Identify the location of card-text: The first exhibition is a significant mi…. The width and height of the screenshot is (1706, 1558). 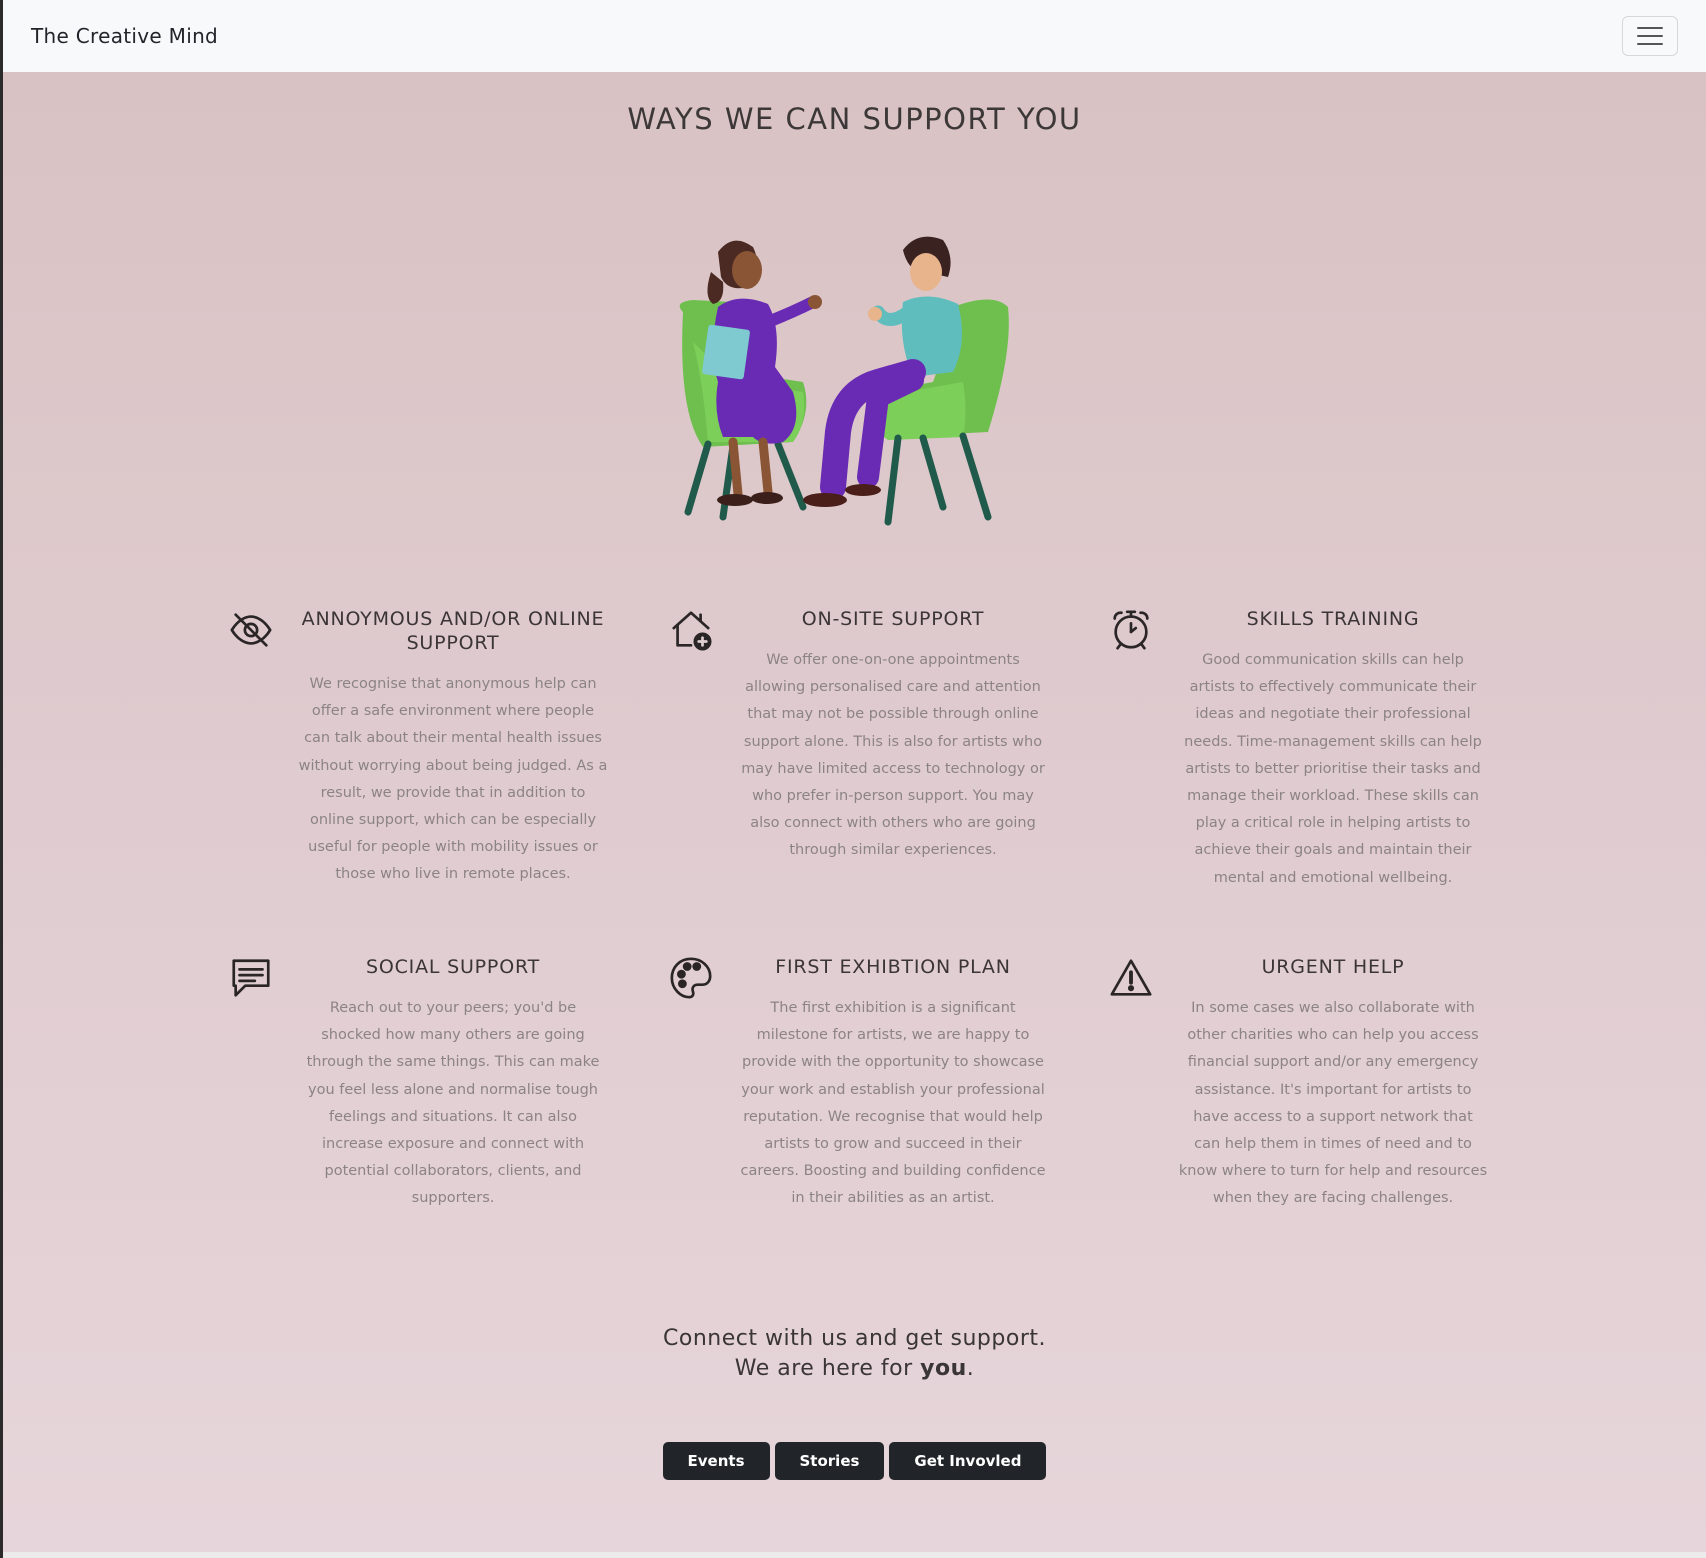
(893, 1103).